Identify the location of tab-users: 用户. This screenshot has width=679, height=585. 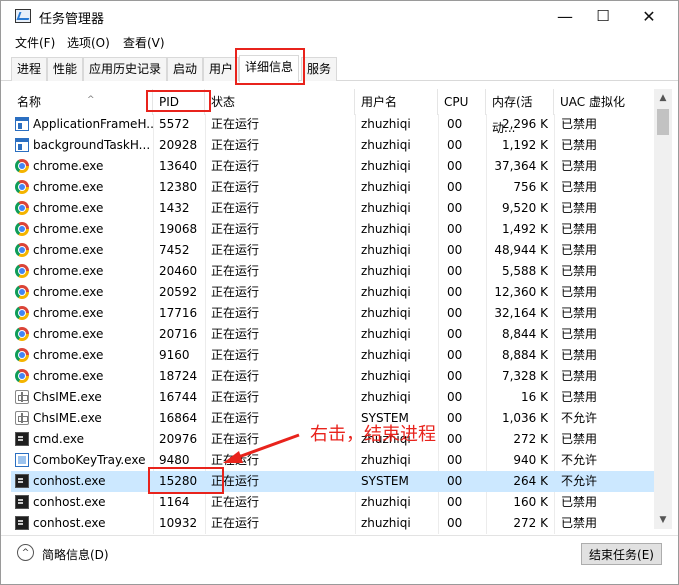
(221, 69).